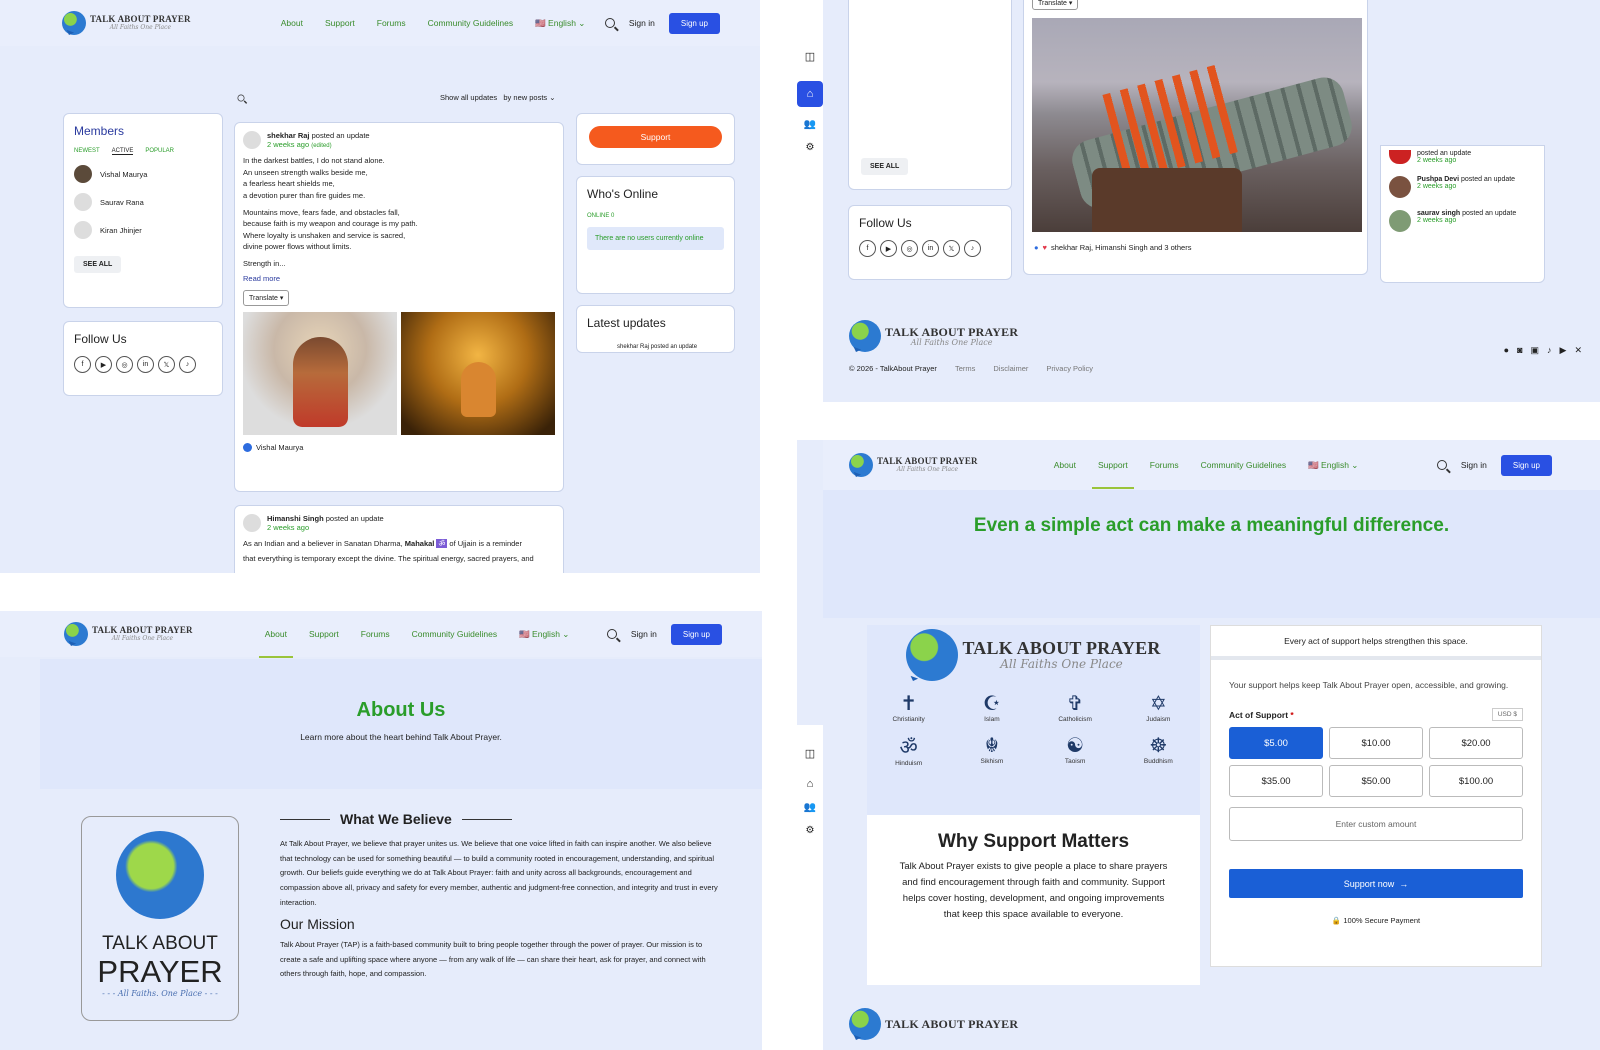 The image size is (1600, 1050). Describe the element at coordinates (498, 97) in the screenshot. I see `feed-filter: Show all updates by new posts ⌄` at that location.